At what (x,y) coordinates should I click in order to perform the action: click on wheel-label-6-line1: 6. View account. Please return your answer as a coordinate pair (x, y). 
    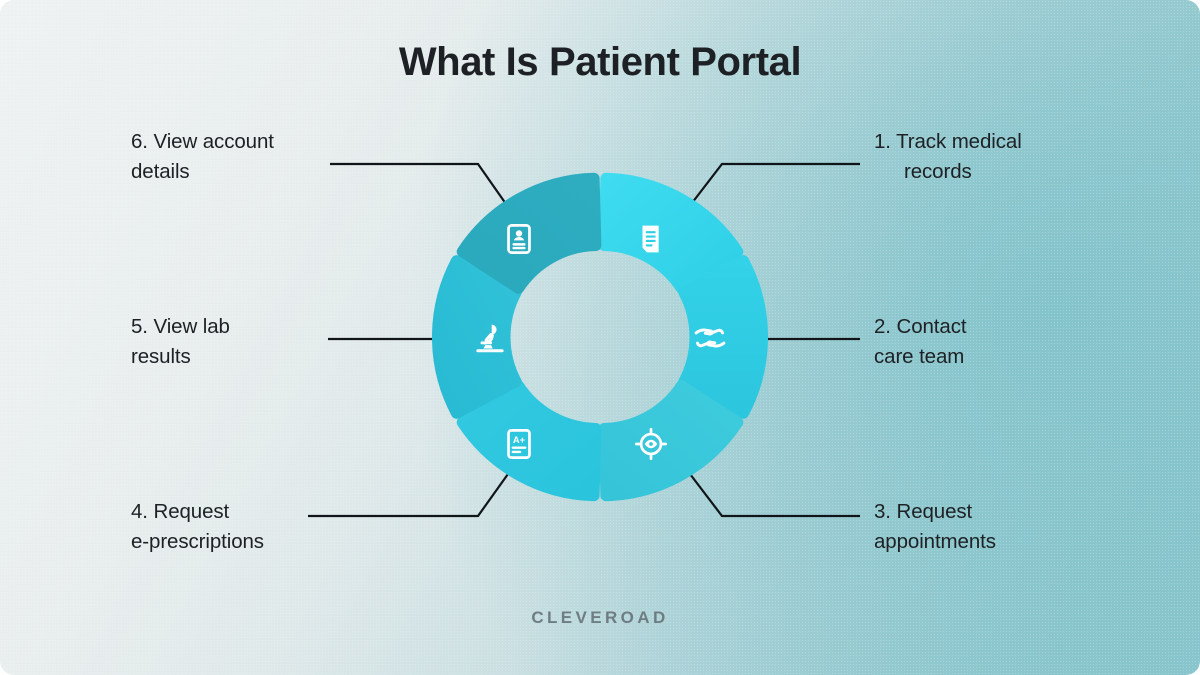
    Looking at the image, I should click on (202, 141).